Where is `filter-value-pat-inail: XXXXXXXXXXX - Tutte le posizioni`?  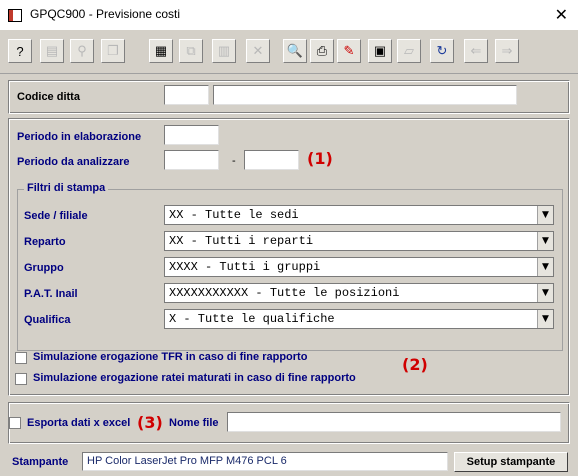
filter-value-pat-inail: XXXXXXXXXXX - Tutte le posizioni is located at coordinates (284, 293).